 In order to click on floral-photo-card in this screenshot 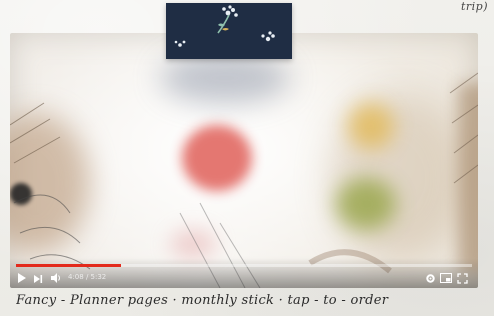, I will do `click(229, 31)`.